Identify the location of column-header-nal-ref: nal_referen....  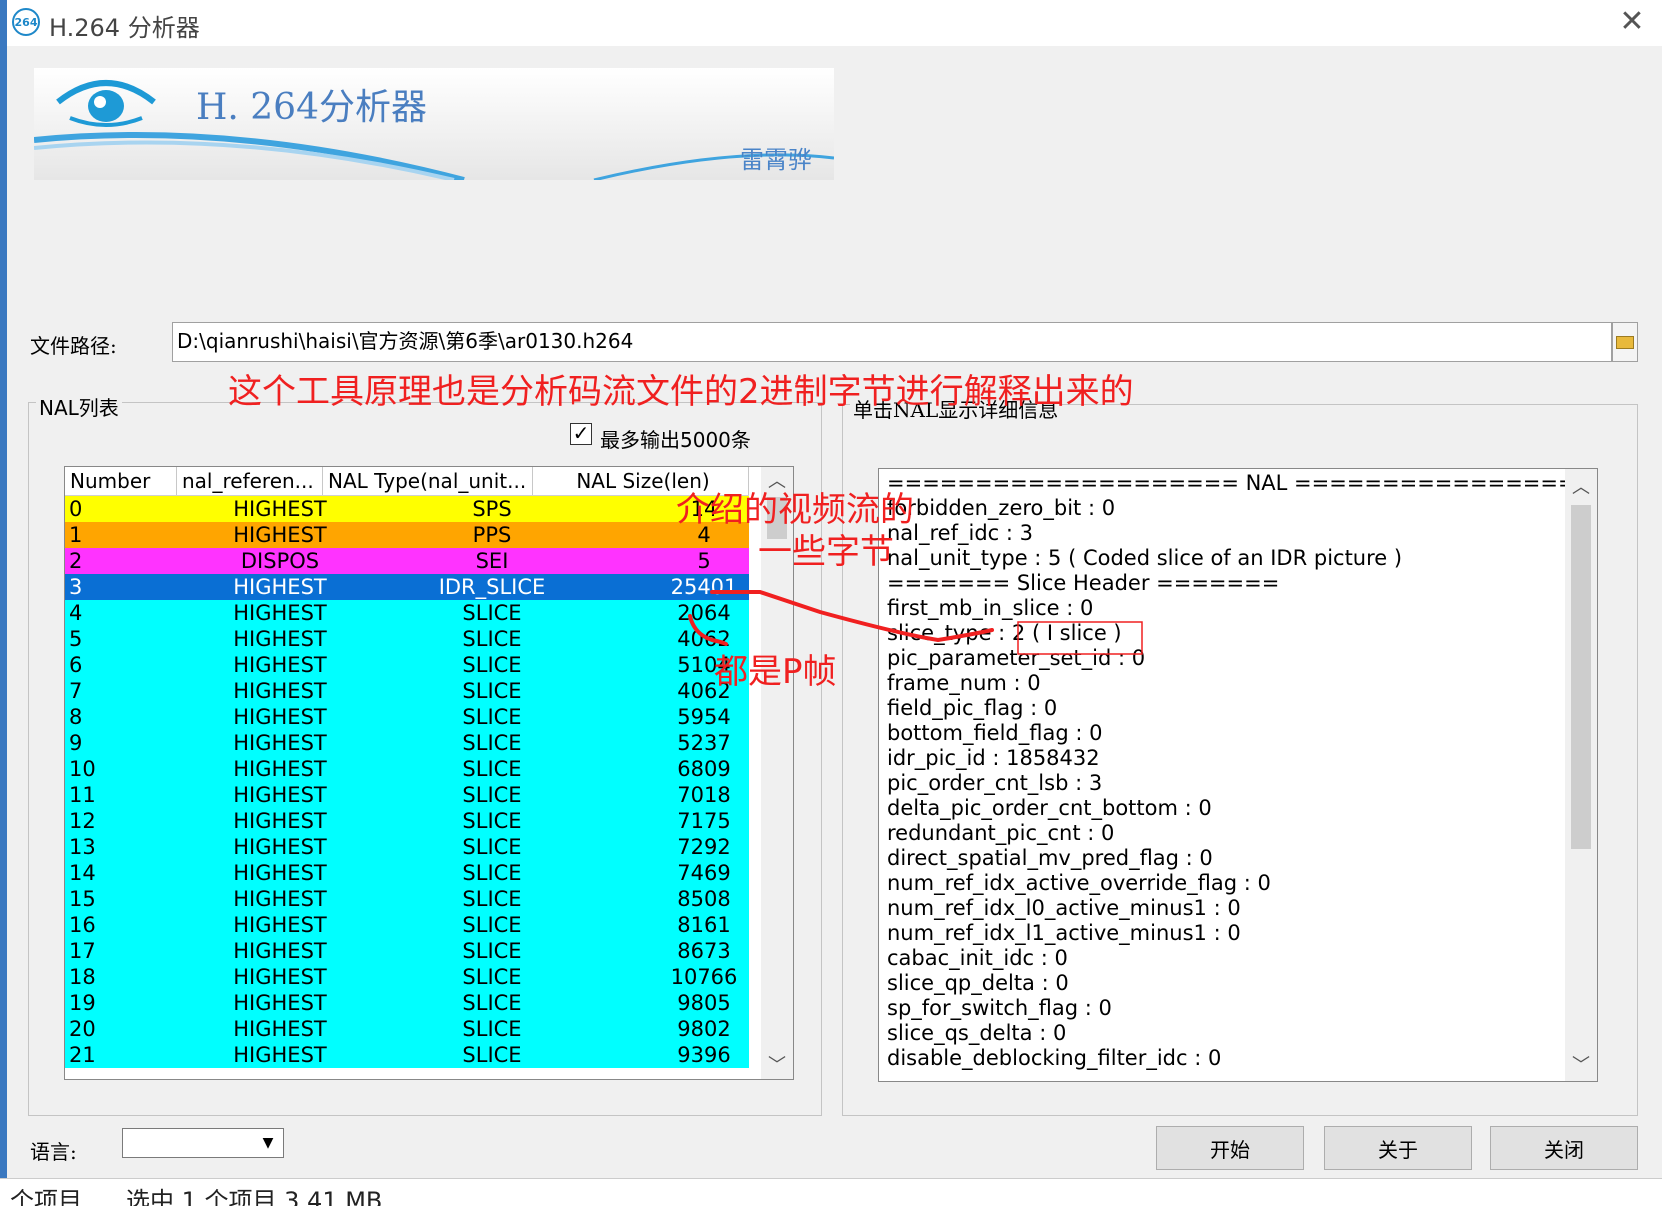
(250, 481).